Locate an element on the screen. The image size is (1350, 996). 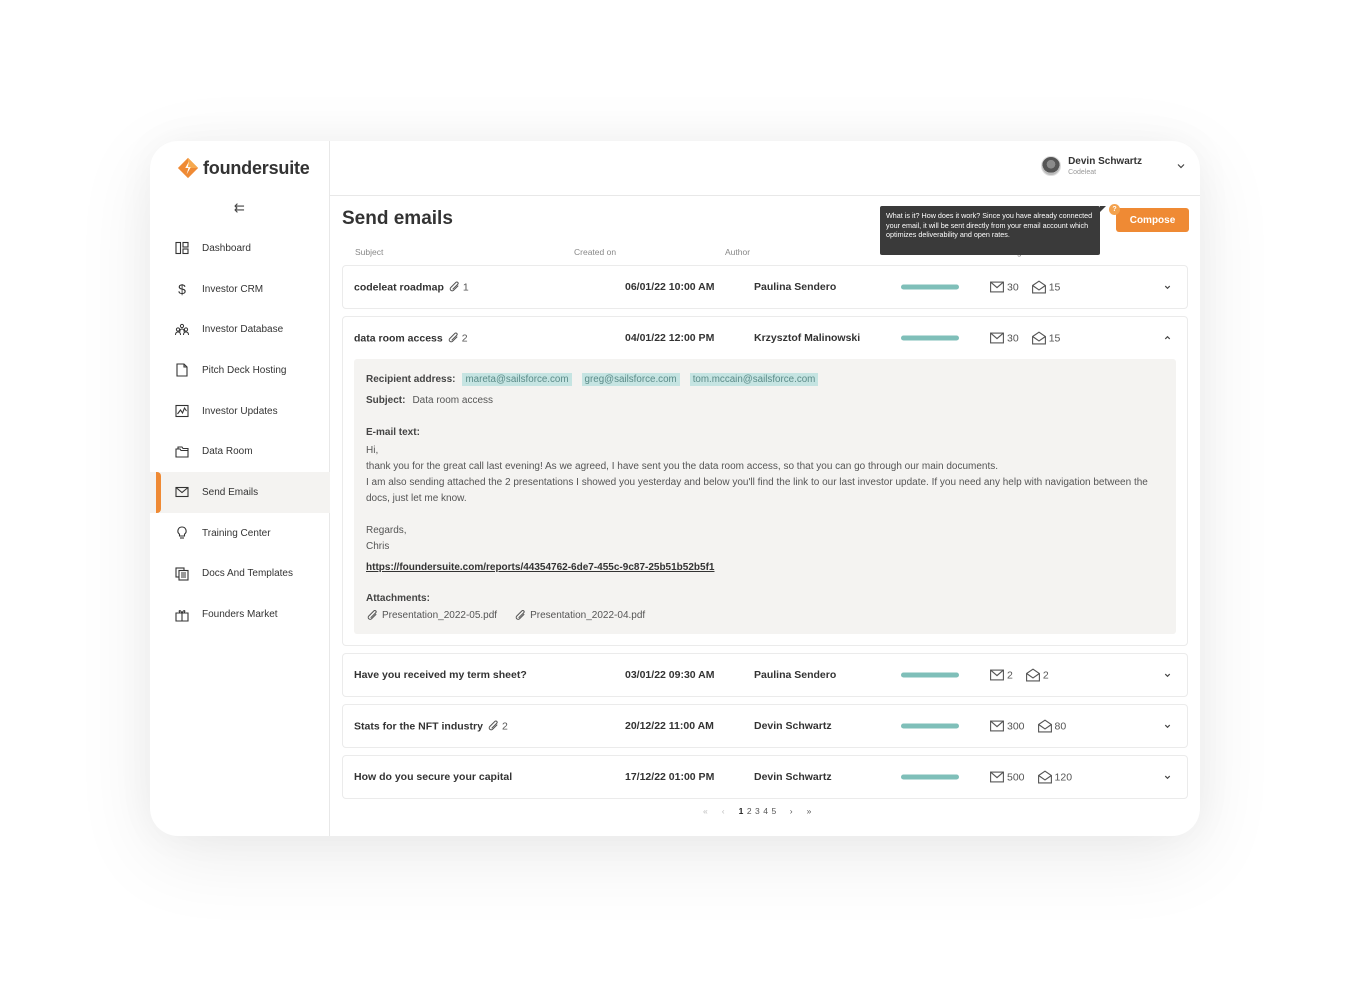
sidebar-item-label: Founders Market is located at coordinates (240, 615).